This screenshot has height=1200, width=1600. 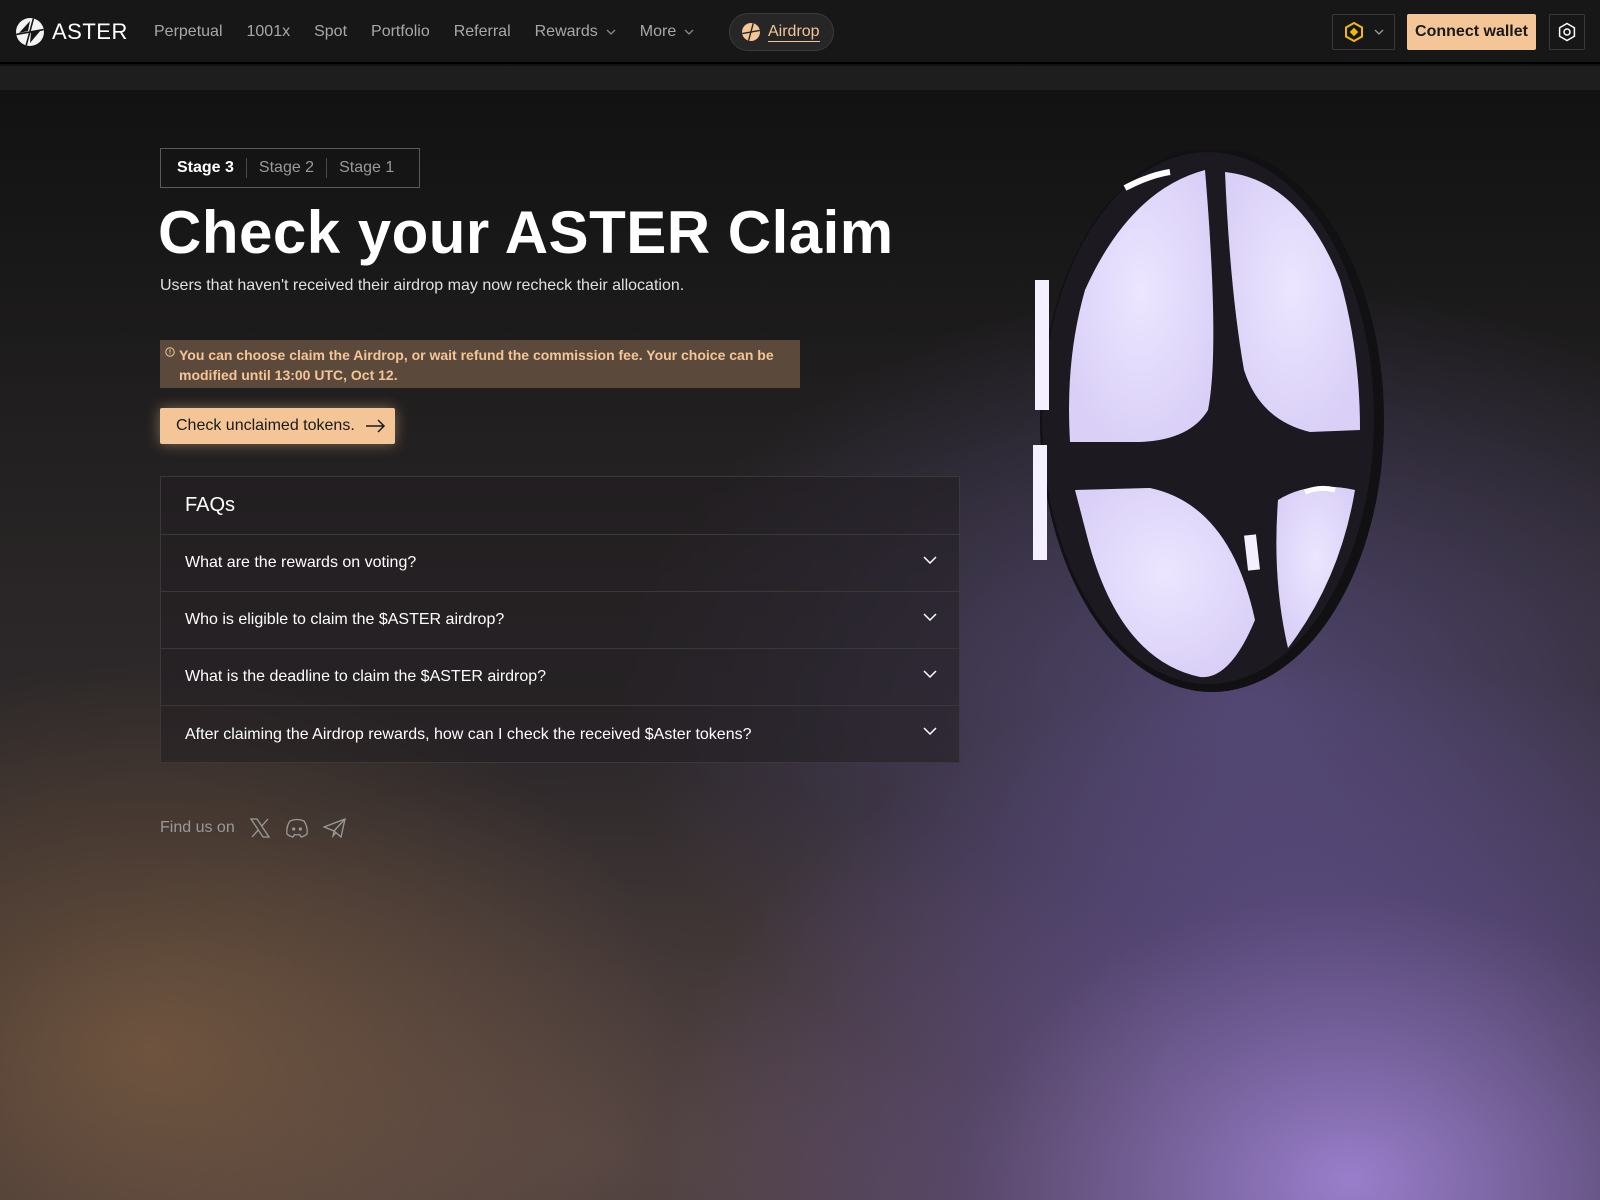 I want to click on check-unclaimed-label: Check unclaimed tokens., so click(x=265, y=425).